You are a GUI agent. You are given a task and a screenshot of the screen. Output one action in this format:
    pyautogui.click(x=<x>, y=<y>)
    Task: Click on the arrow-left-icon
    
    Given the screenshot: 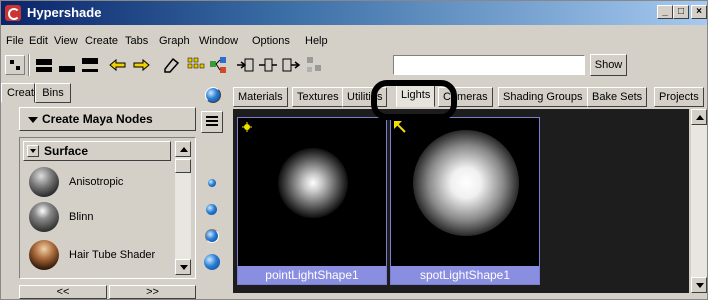 What is the action you would take?
    pyautogui.click(x=118, y=65)
    